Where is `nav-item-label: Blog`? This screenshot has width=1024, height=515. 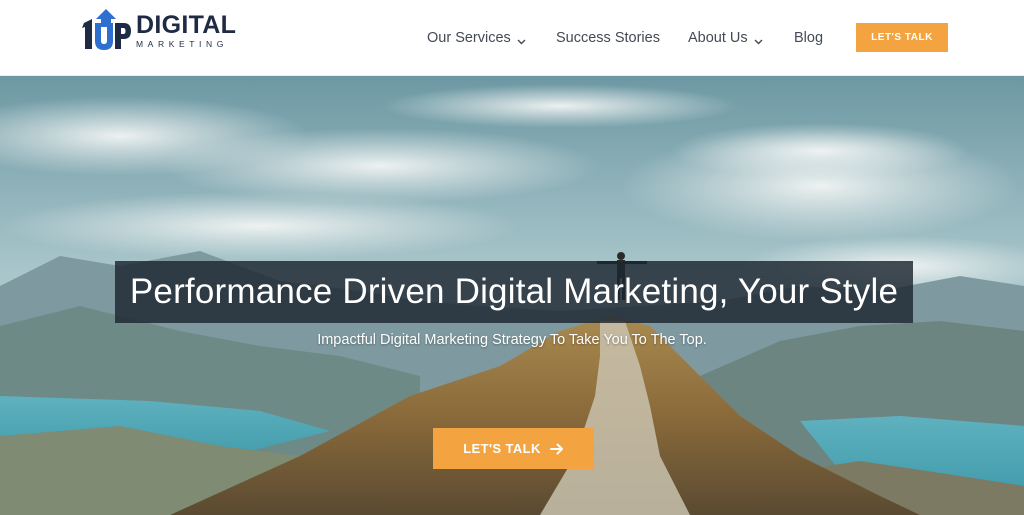 nav-item-label: Blog is located at coordinates (809, 38).